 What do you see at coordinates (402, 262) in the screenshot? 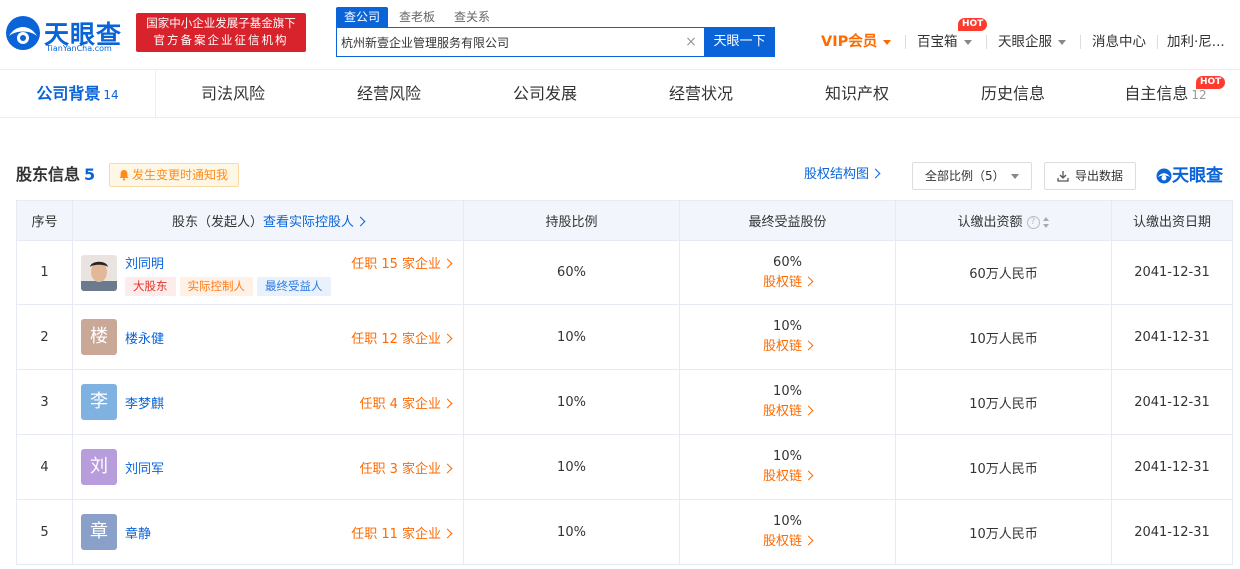
I see `holder-jobs-link: 任职 15 家企业` at bounding box center [402, 262].